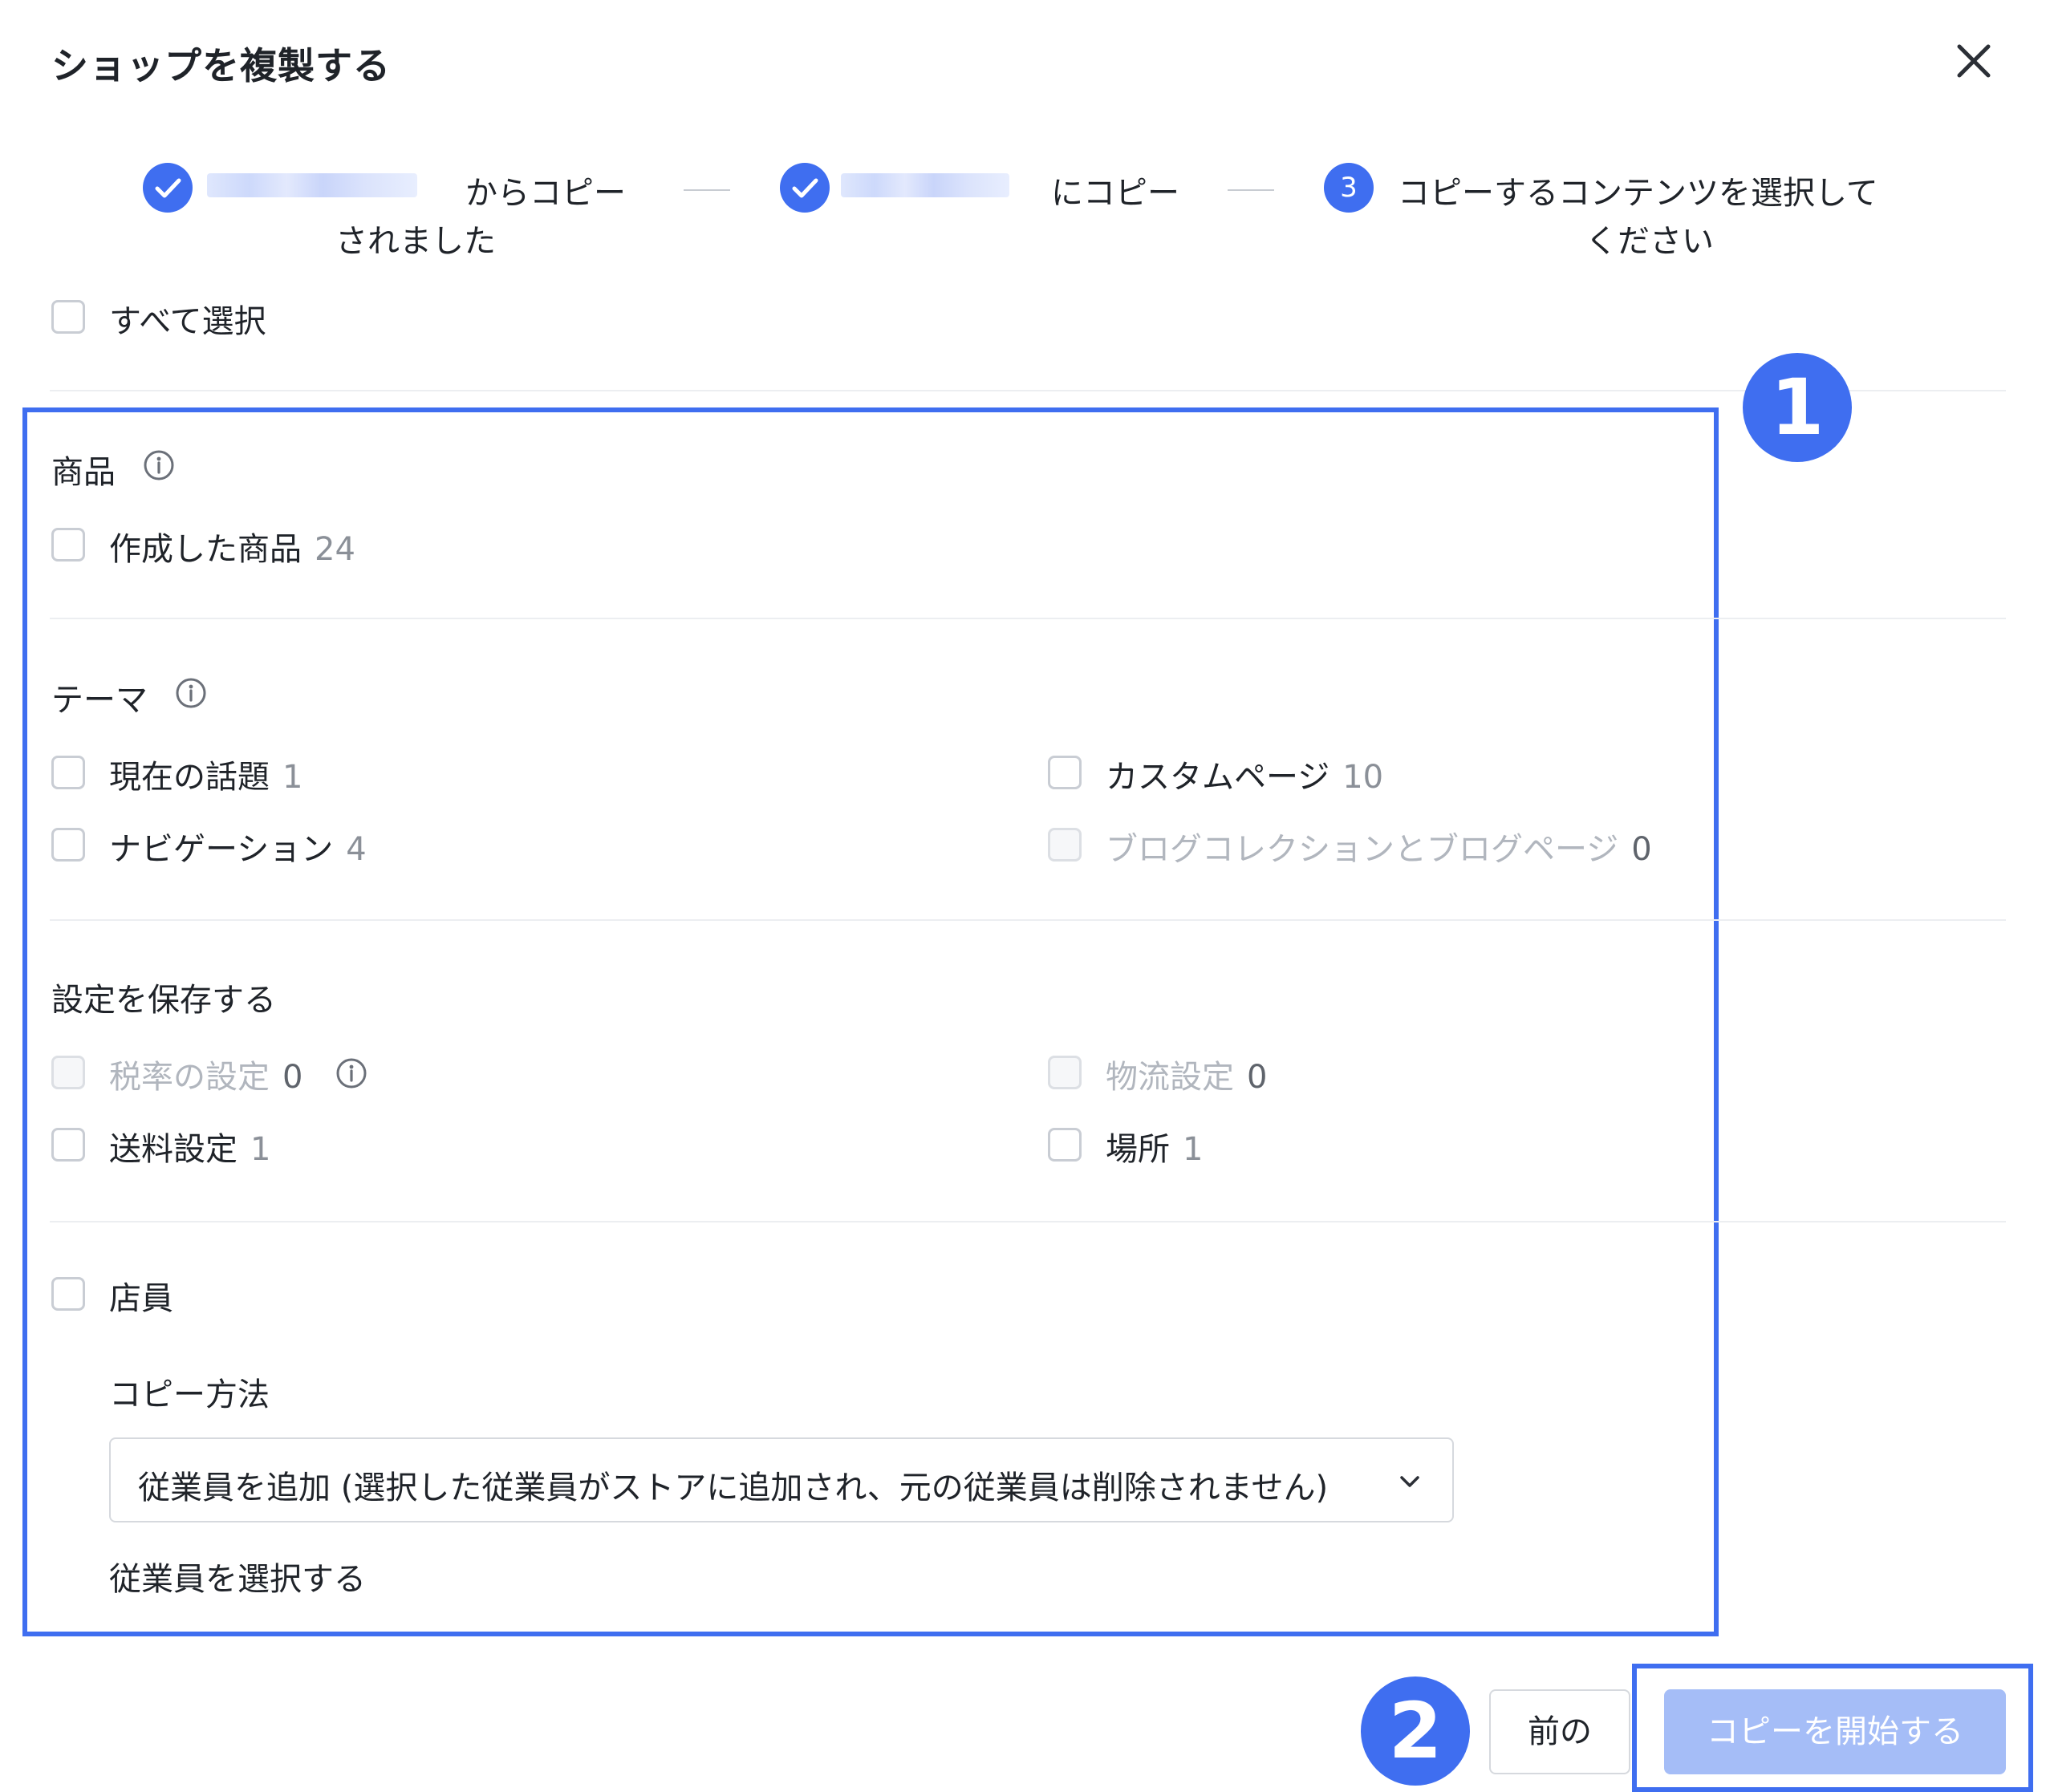  What do you see at coordinates (189, 1395) in the screenshot?
I see `copy-method-label: コピー方法` at bounding box center [189, 1395].